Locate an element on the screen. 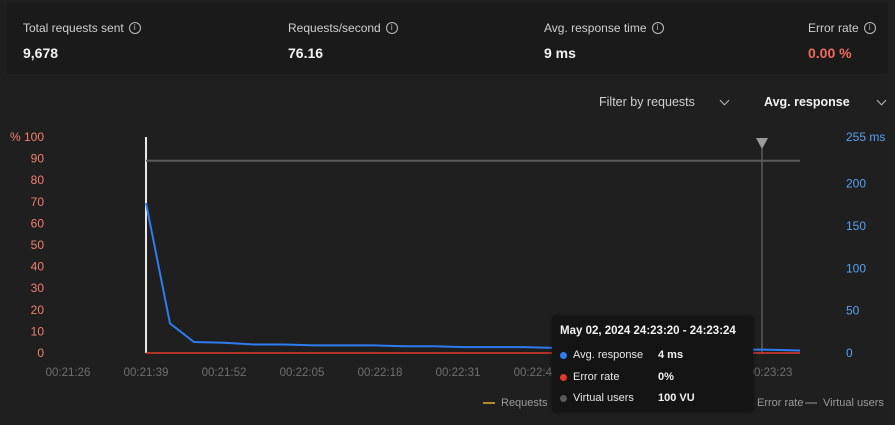 The height and width of the screenshot is (425, 895). right-axis-tick-label: 50 is located at coordinates (853, 311).